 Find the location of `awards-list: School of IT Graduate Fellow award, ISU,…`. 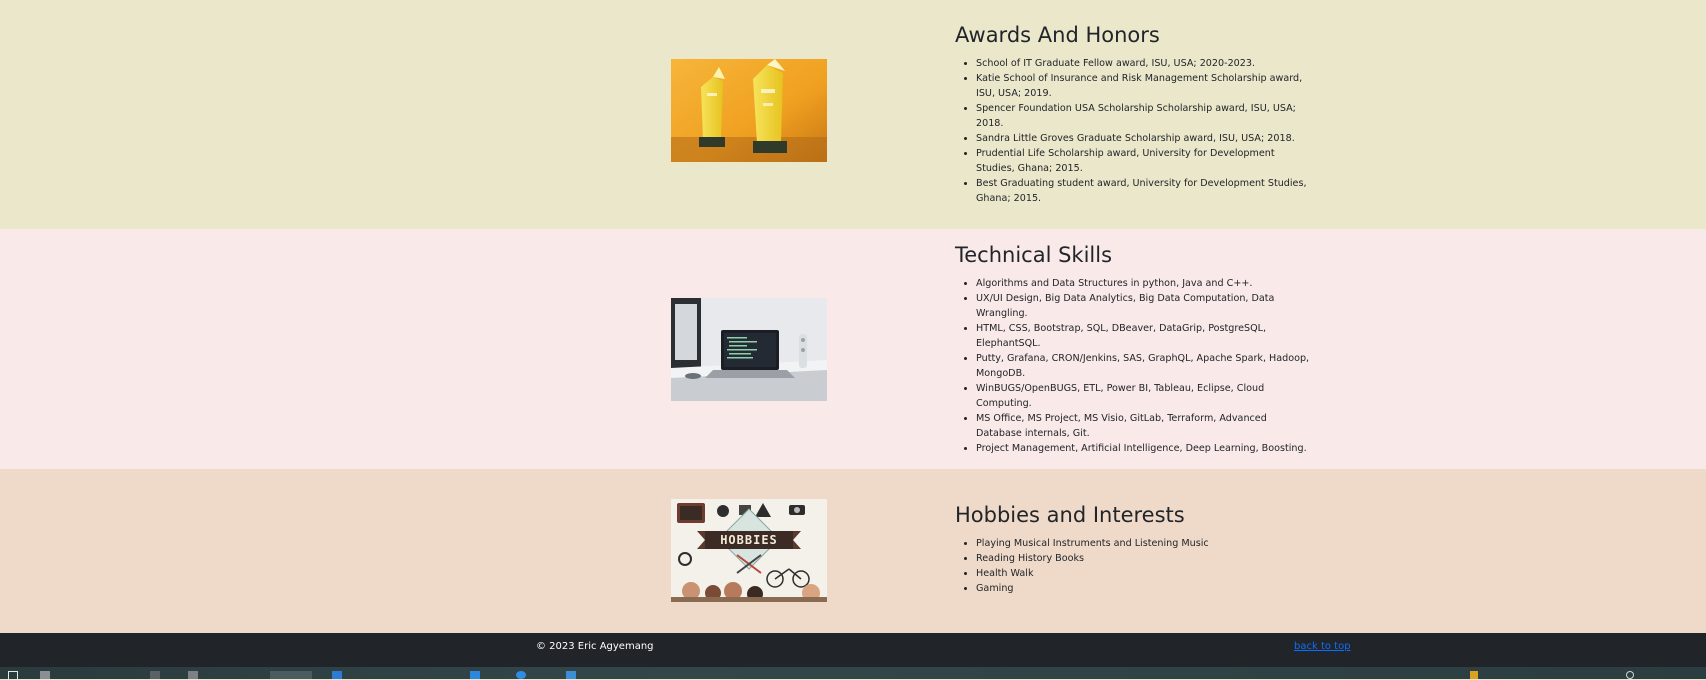

awards-list: School of IT Graduate Fellow award, ISU,… is located at coordinates (1135, 131).